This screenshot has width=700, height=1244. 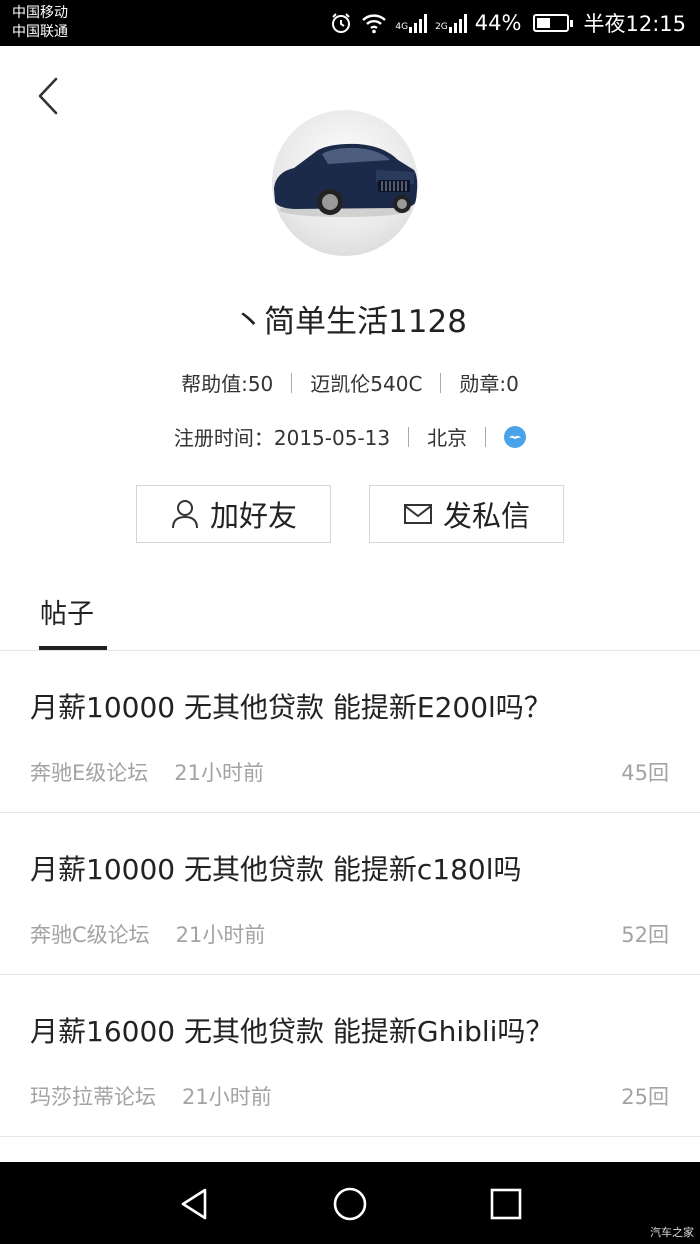 What do you see at coordinates (645, 773) in the screenshot?
I see `post-reply-count: 45回` at bounding box center [645, 773].